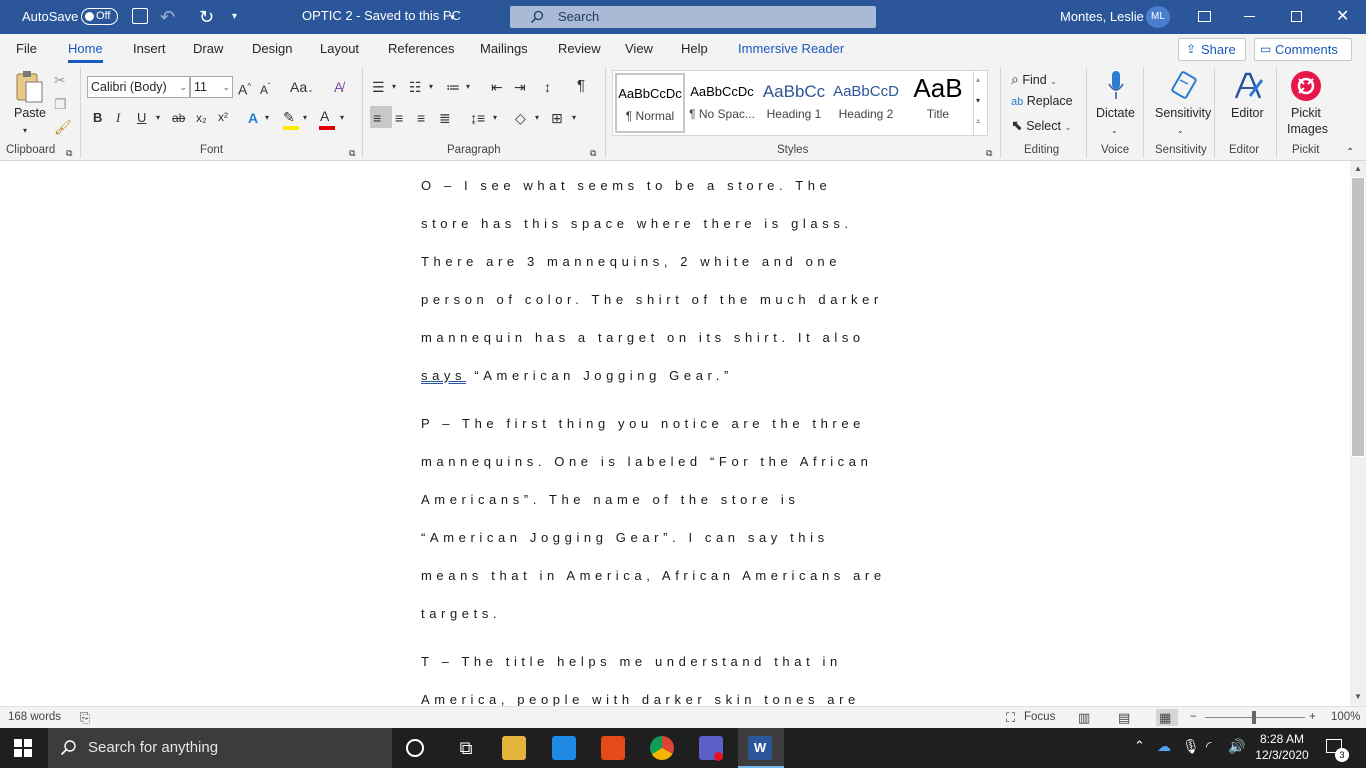  What do you see at coordinates (352, 153) in the screenshot?
I see `font-launcher-icon: ⧉` at bounding box center [352, 153].